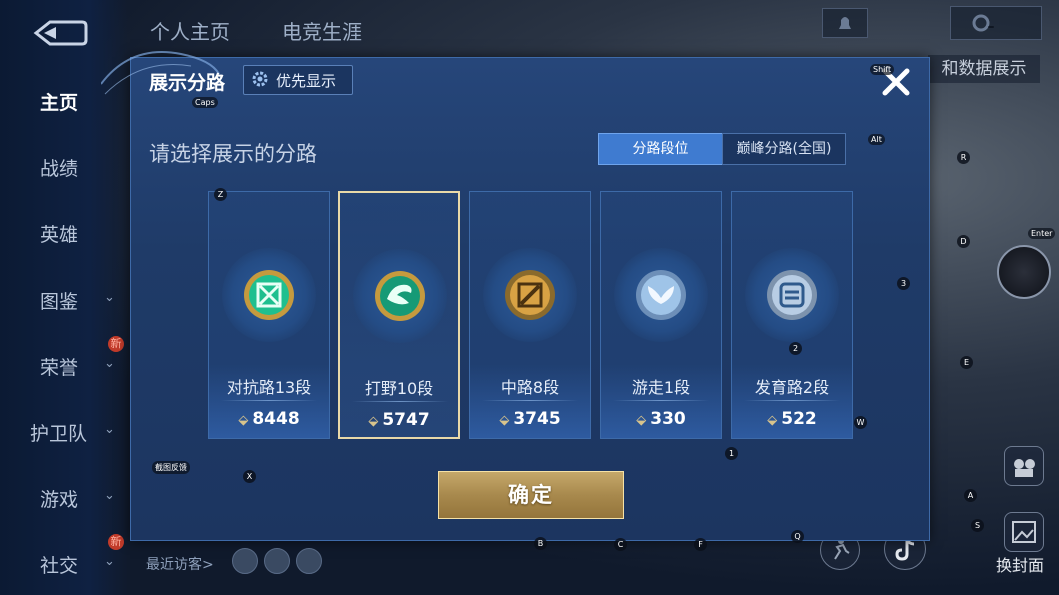  I want to click on key-hint: C, so click(620, 544).